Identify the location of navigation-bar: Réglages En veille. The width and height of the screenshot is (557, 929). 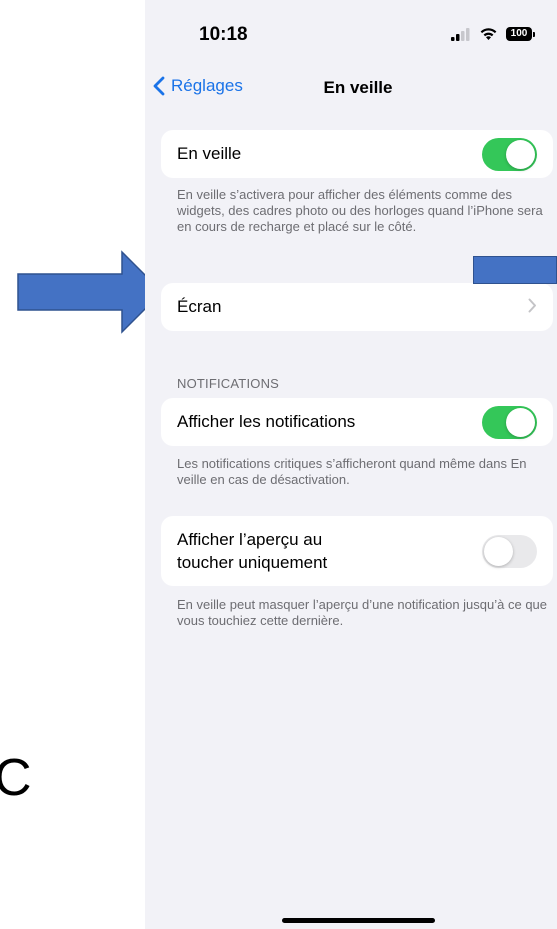
(351, 90).